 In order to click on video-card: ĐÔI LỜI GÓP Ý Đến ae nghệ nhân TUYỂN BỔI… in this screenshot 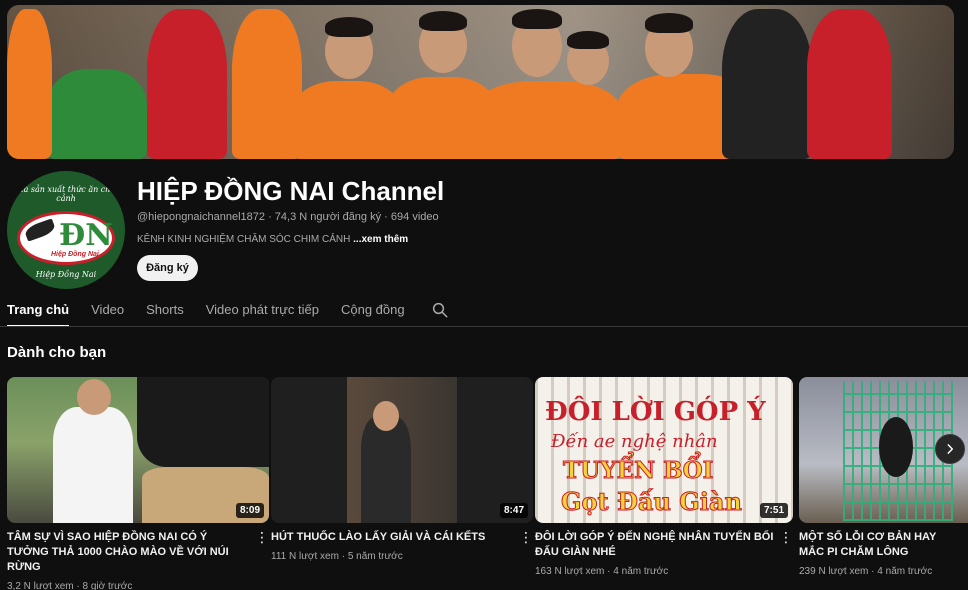, I will do `click(664, 477)`.